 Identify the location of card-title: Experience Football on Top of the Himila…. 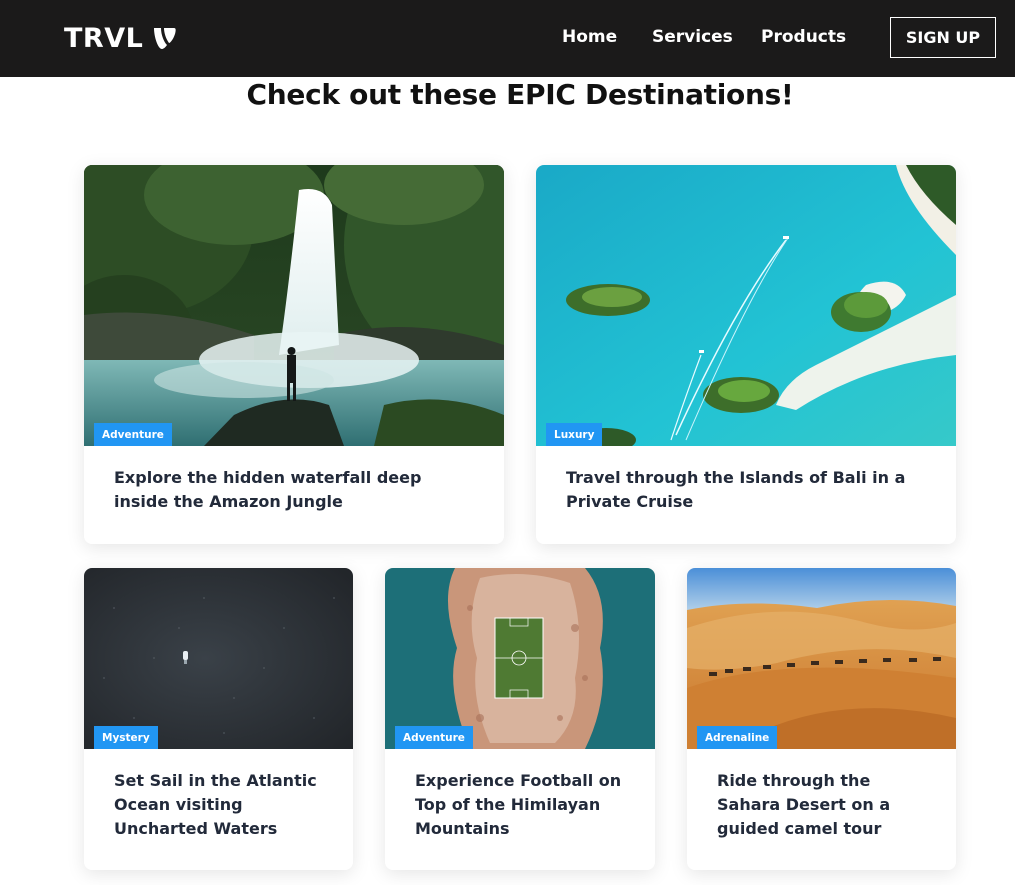
(520, 805).